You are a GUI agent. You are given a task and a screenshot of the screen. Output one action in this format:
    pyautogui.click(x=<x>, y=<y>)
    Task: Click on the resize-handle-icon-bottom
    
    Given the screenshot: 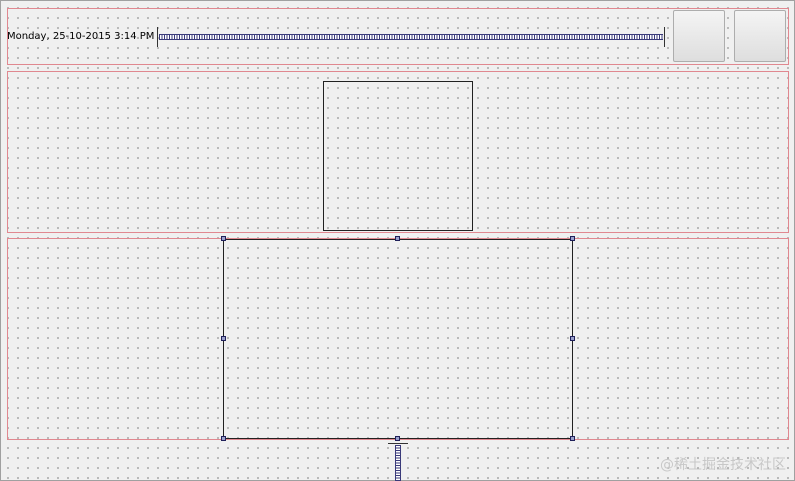 What is the action you would take?
    pyautogui.click(x=397, y=438)
    